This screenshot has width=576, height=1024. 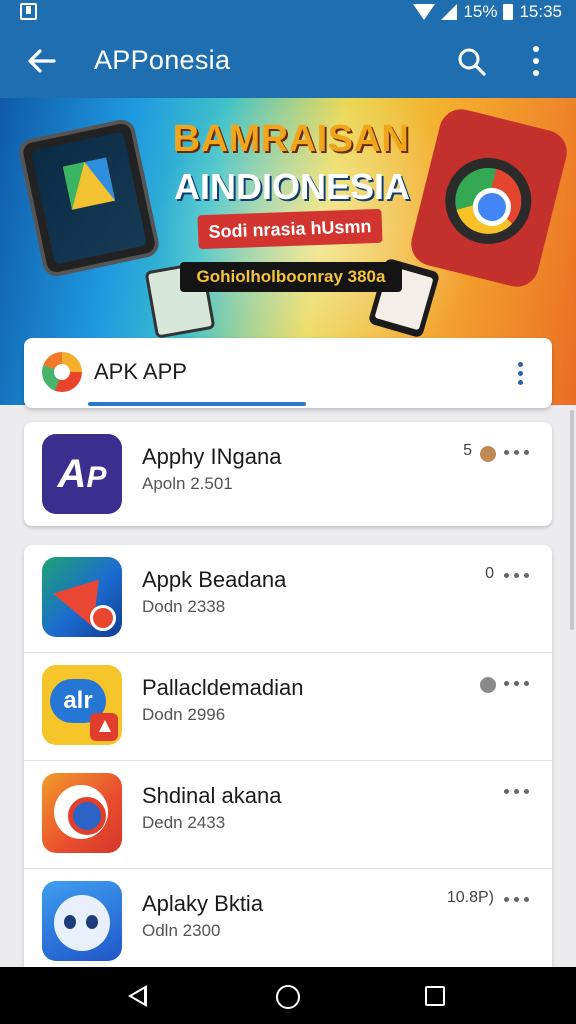 What do you see at coordinates (197, 404) in the screenshot?
I see `tab-indicator` at bounding box center [197, 404].